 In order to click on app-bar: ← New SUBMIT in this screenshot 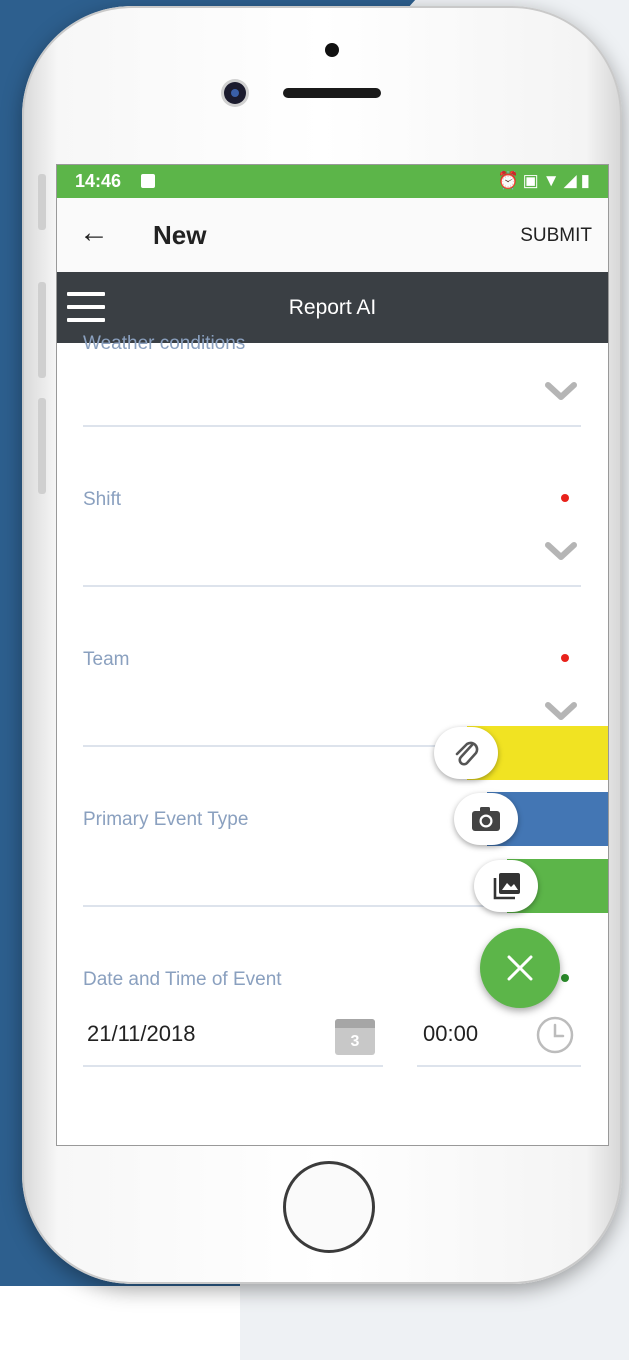, I will do `click(332, 235)`.